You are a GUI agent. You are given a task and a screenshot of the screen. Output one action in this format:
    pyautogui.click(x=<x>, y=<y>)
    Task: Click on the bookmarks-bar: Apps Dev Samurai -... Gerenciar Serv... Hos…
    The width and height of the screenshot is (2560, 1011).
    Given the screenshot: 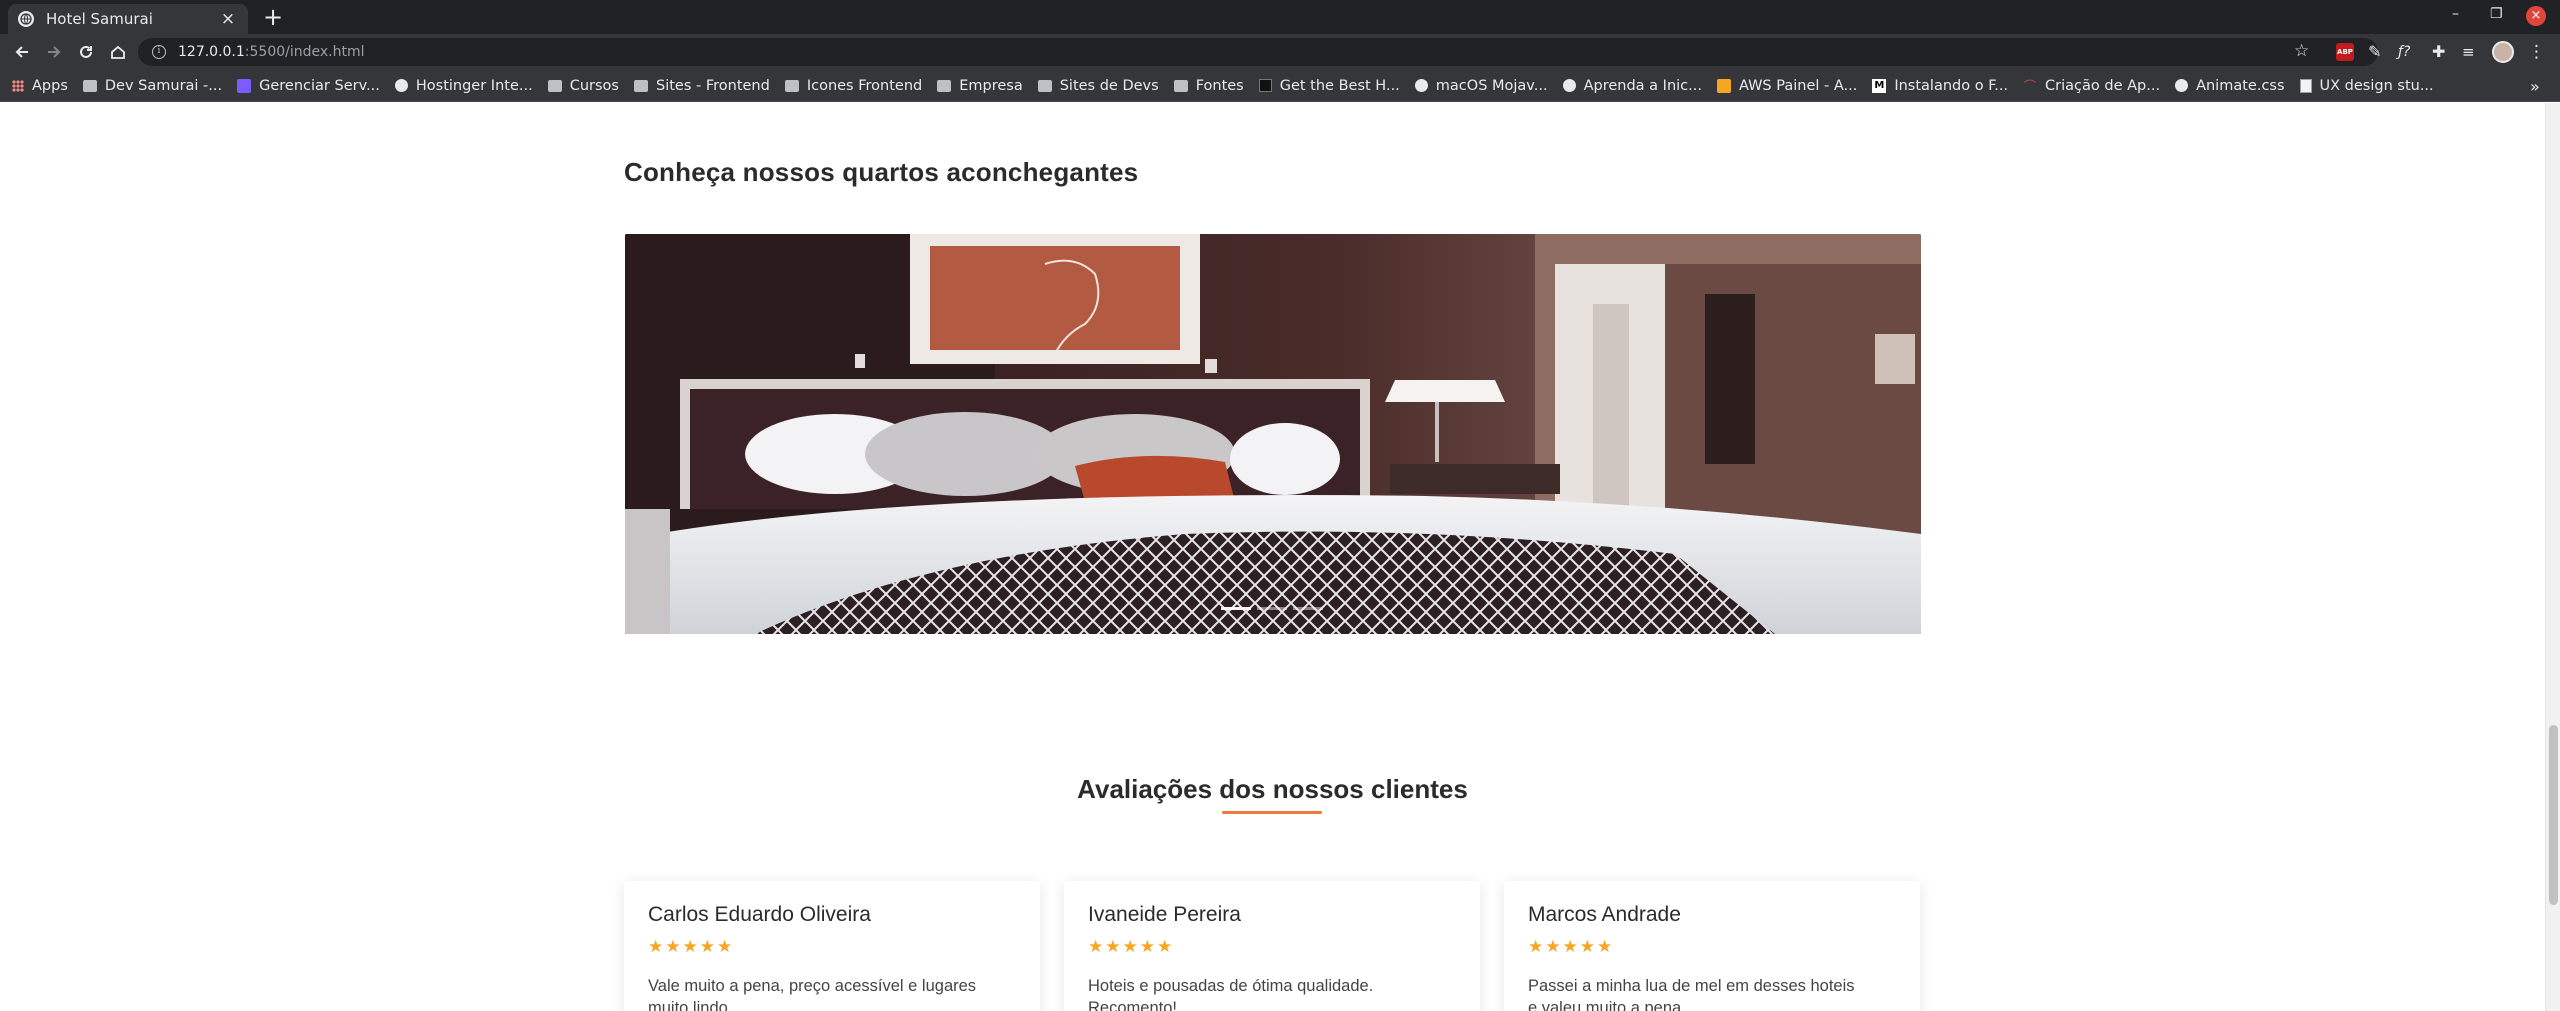 What is the action you would take?
    pyautogui.click(x=1280, y=86)
    